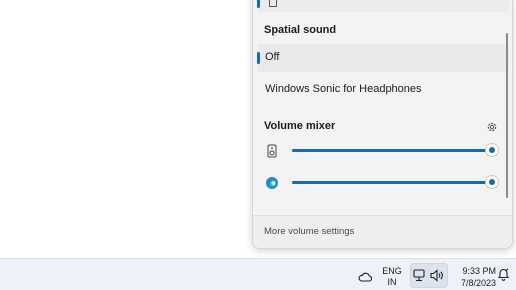 Image resolution: width=516 pixels, height=290 pixels. I want to click on clock-time: 9:33 PM, so click(479, 271).